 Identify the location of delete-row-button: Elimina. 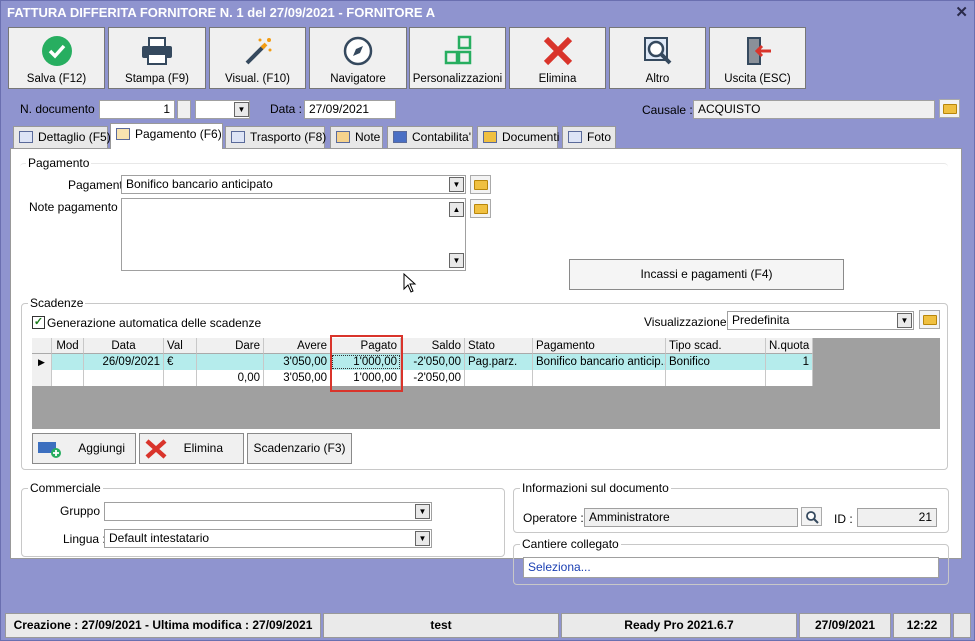
(191, 448).